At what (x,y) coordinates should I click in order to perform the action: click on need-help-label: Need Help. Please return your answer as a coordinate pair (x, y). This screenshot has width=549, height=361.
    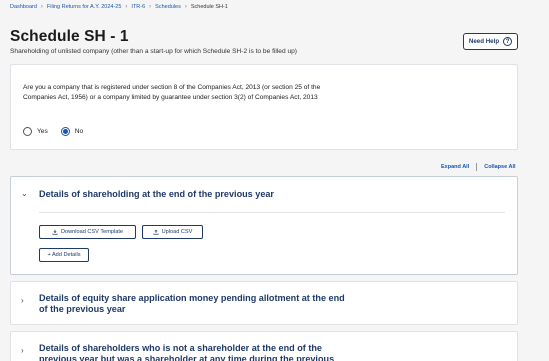
    Looking at the image, I should click on (484, 41).